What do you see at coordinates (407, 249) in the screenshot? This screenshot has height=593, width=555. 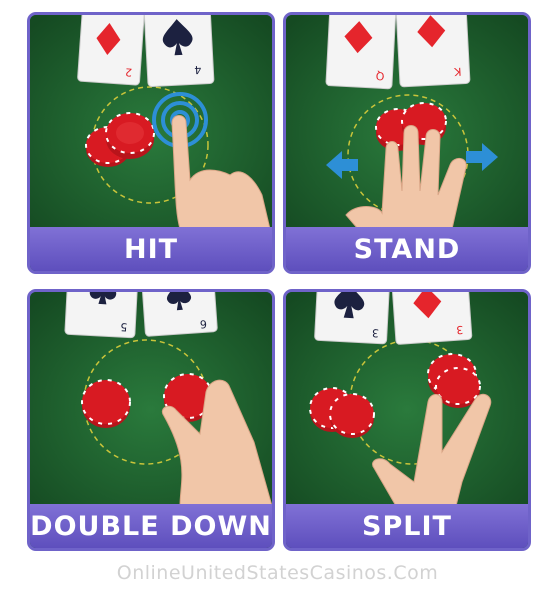 I see `panel-label: STAND` at bounding box center [407, 249].